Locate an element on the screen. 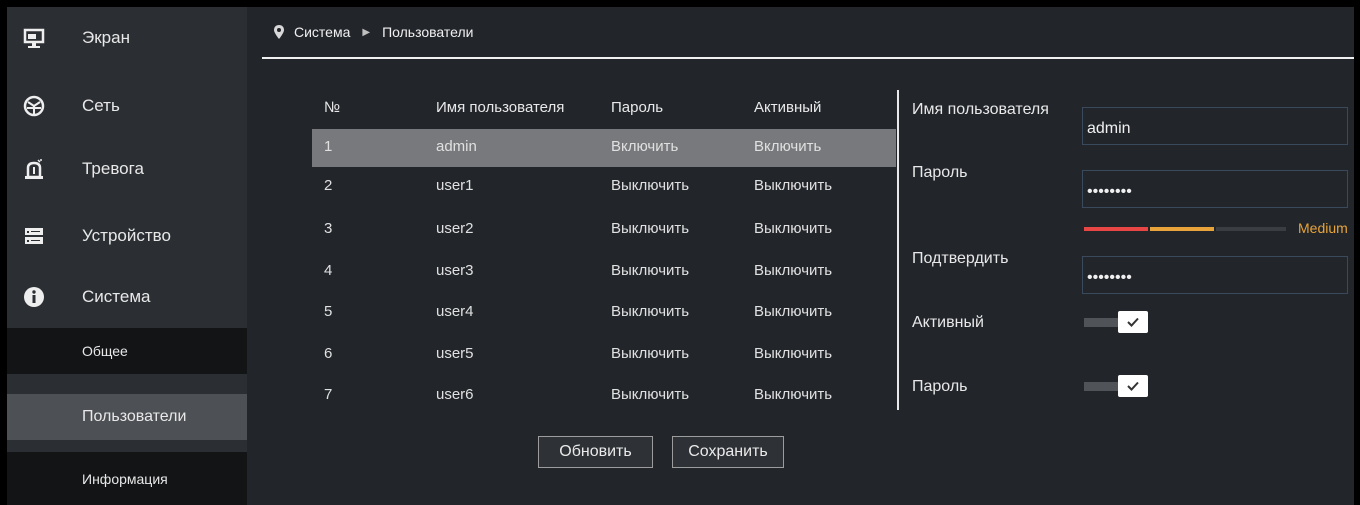  sidebar-subitem-general: Общее is located at coordinates (127, 351).